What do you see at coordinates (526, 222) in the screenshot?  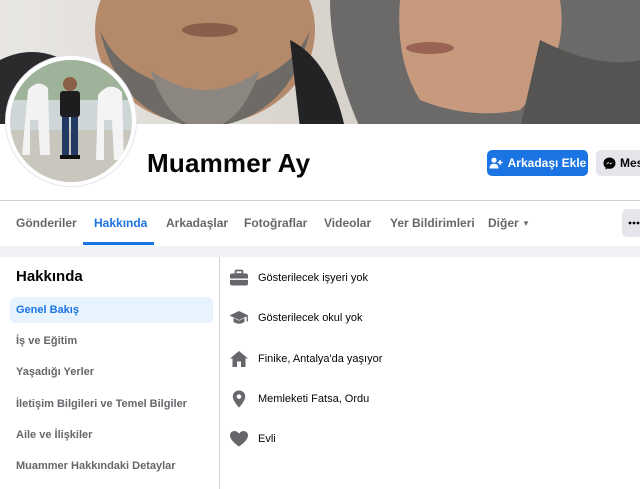 I see `chevron-down-icon: ▾` at bounding box center [526, 222].